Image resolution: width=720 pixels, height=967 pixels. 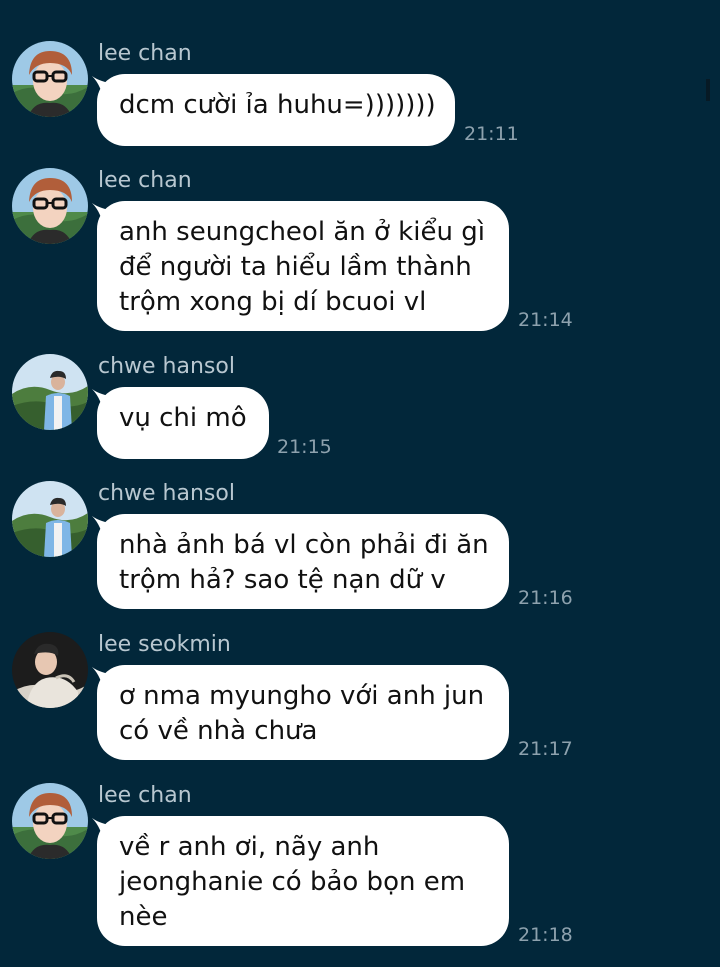 I want to click on message-text-line: có về nhà chưa, so click(x=218, y=731).